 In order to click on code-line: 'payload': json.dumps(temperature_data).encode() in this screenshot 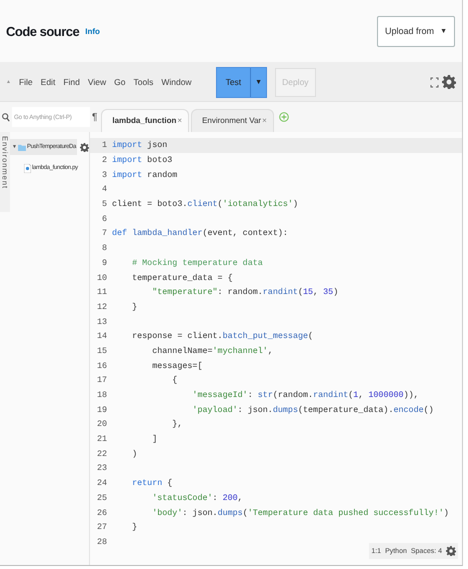, I will do `click(312, 409)`.